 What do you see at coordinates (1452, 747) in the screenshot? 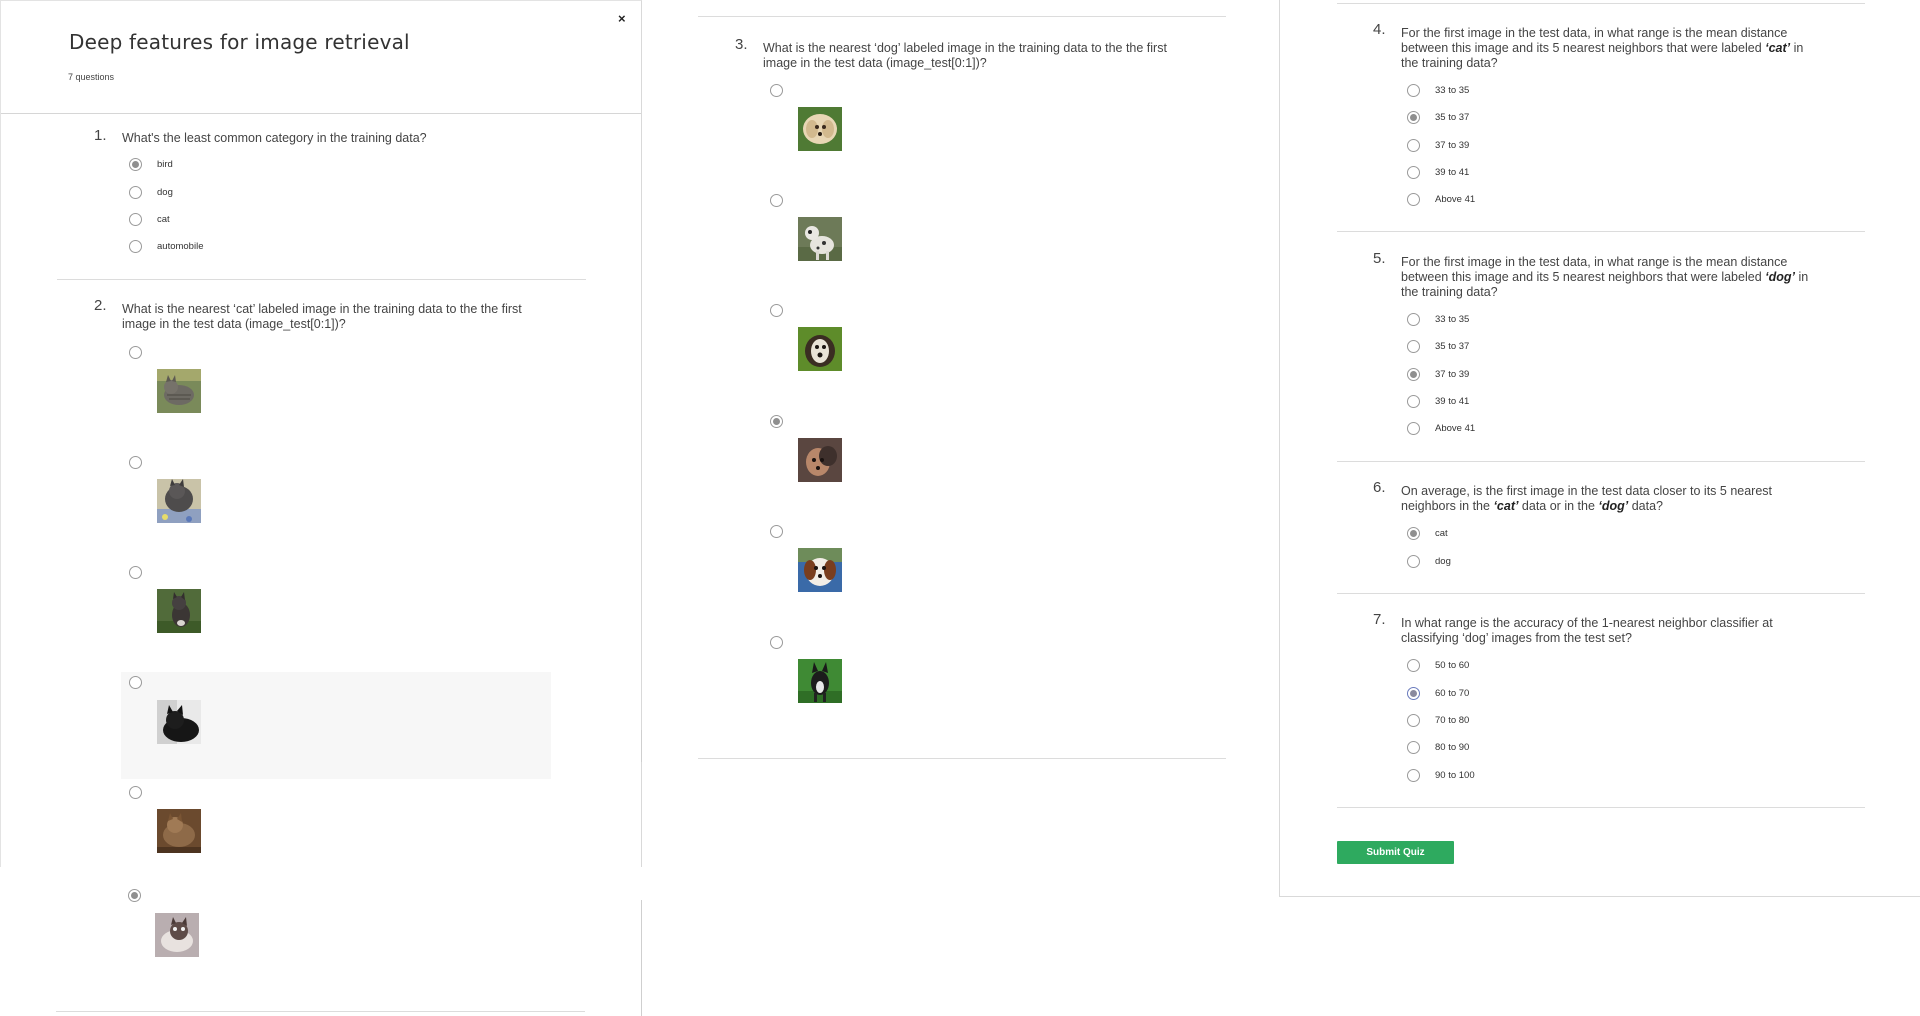
I see `option-label: 80 to 90` at bounding box center [1452, 747].